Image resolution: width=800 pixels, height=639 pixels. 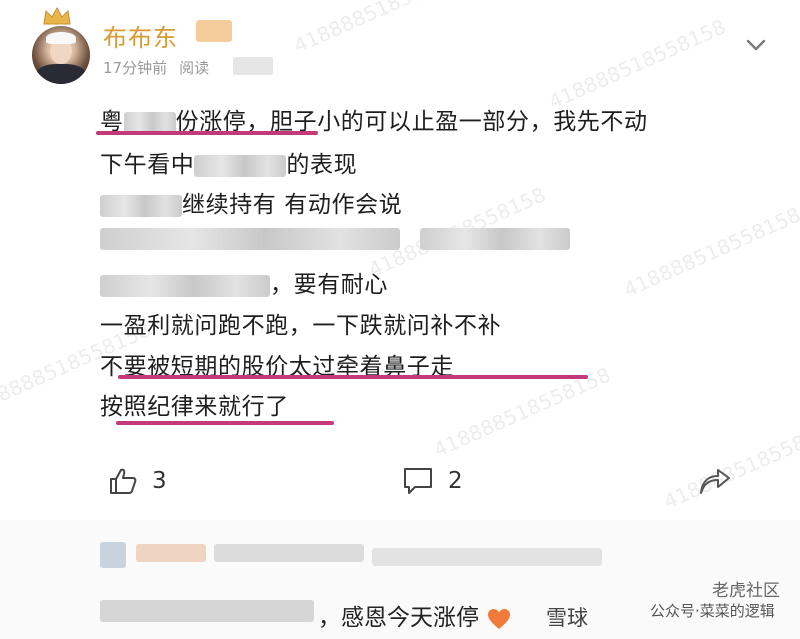 What do you see at coordinates (61, 55) in the screenshot?
I see `avatar` at bounding box center [61, 55].